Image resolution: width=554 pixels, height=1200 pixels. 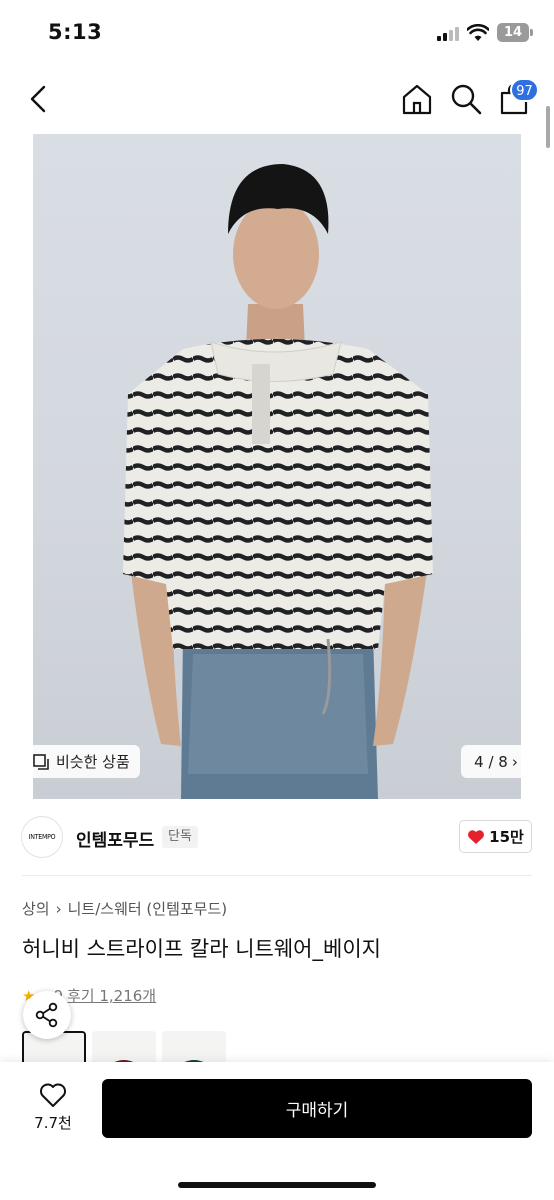 I want to click on heart-filled-icon, so click(x=476, y=836).